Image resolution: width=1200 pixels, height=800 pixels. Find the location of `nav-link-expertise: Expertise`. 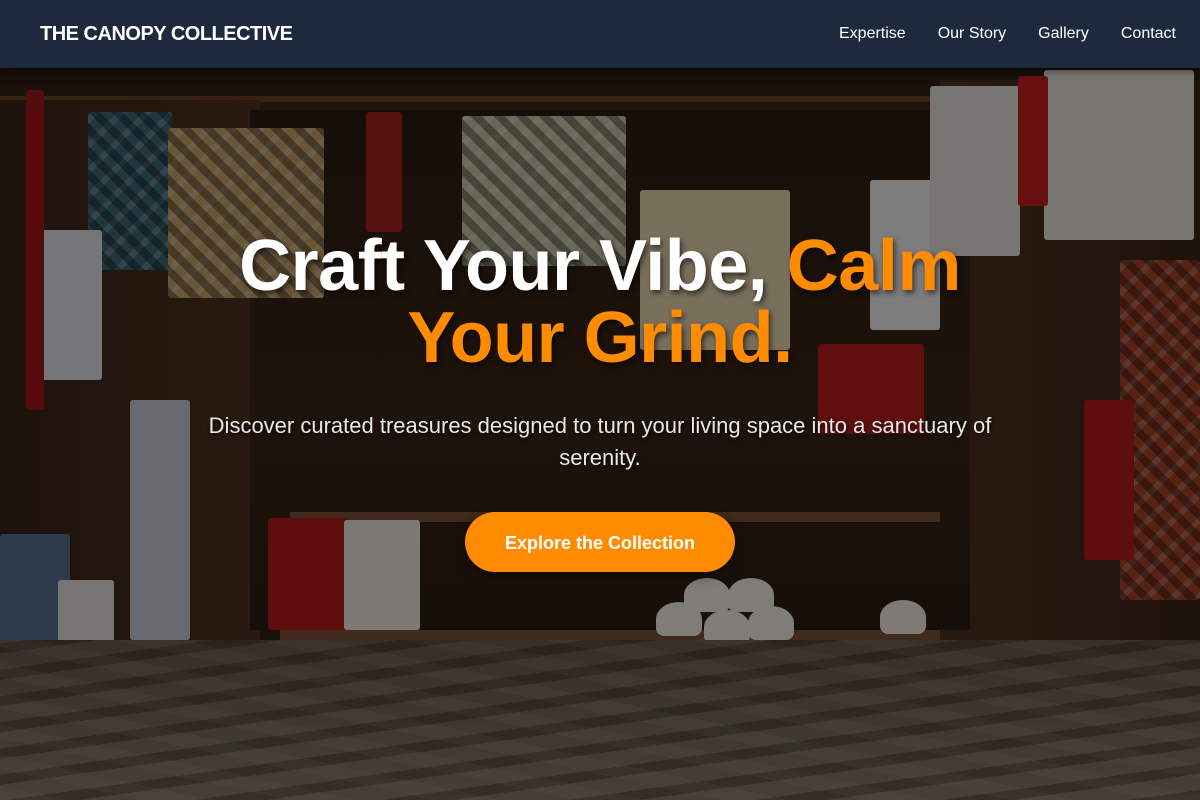

nav-link-expertise: Expertise is located at coordinates (872, 34).